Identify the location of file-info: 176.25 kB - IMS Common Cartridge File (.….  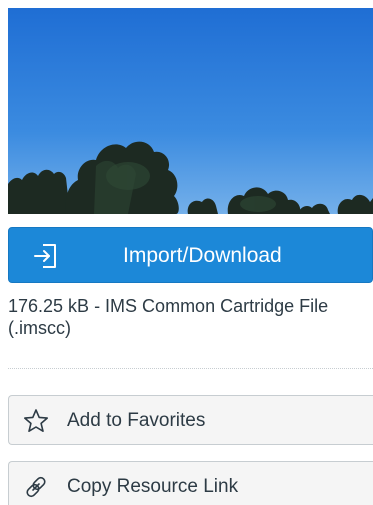
(168, 317).